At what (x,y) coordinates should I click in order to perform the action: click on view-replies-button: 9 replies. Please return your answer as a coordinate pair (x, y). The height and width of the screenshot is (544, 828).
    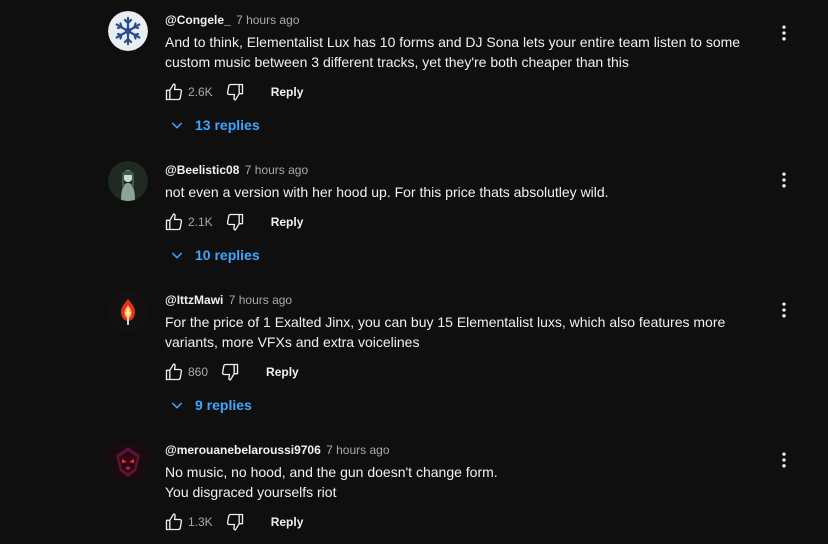
    Looking at the image, I should click on (208, 405).